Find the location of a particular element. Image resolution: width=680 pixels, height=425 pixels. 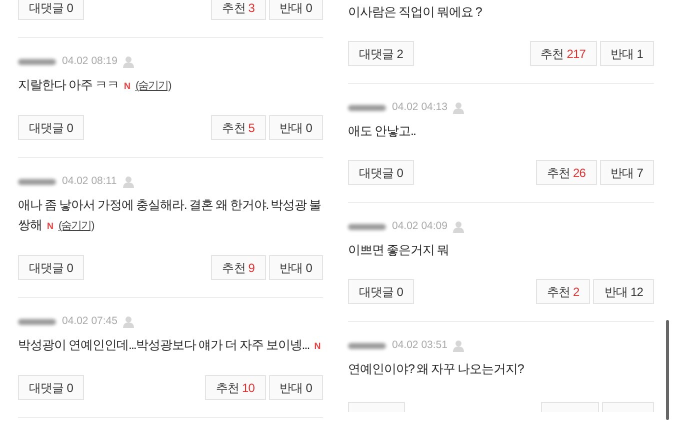

downvote-button: 반대 1 is located at coordinates (627, 53).